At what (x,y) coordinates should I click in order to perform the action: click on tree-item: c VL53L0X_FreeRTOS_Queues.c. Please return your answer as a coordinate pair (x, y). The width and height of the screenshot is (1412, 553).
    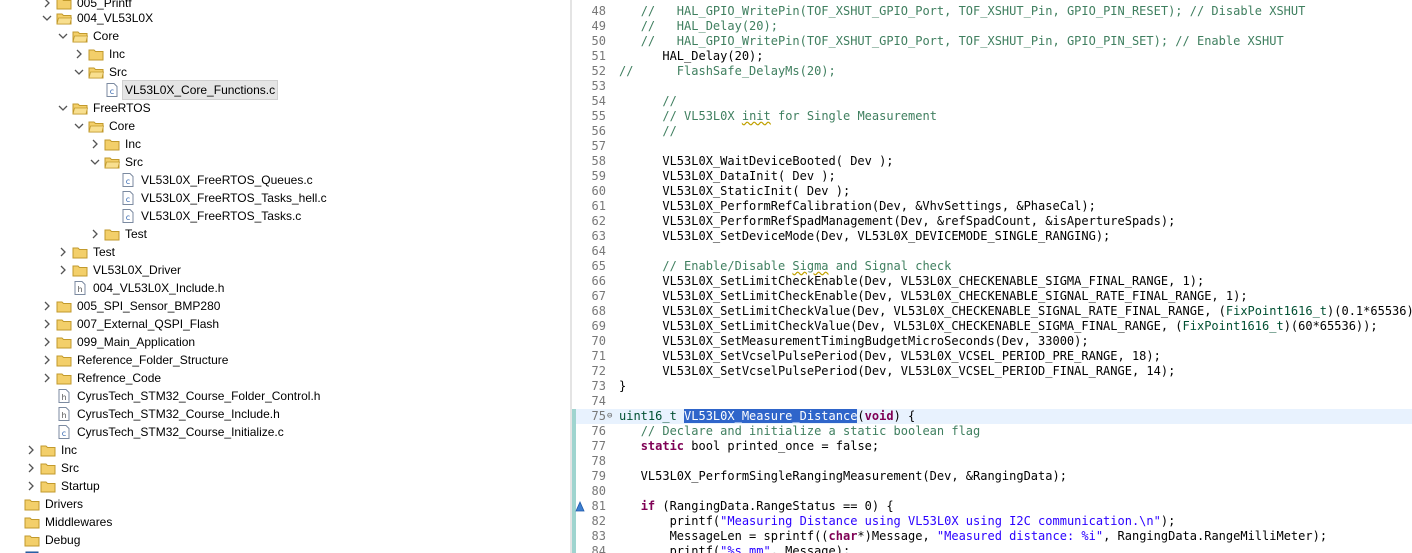
    Looking at the image, I should click on (285, 180).